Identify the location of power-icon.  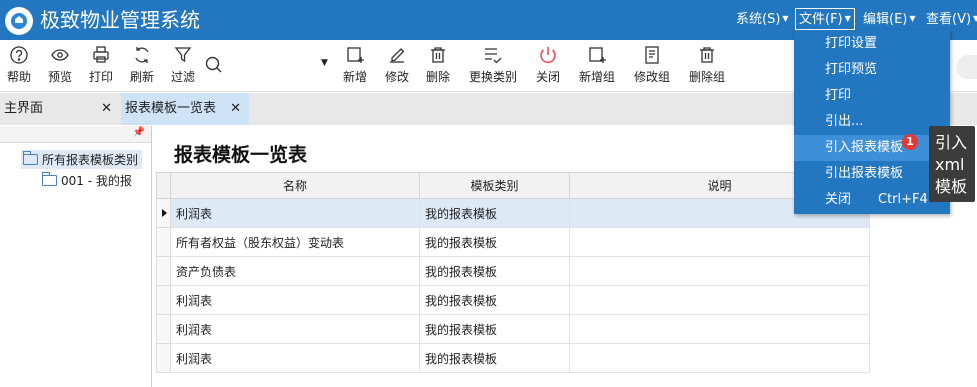
(548, 55).